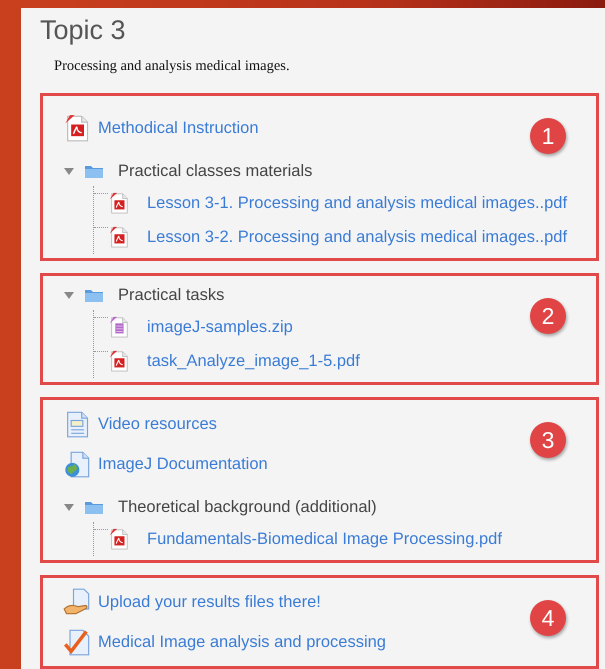 Image resolution: width=605 pixels, height=669 pixels. What do you see at coordinates (171, 295) in the screenshot?
I see `folder-name: Practical tasks` at bounding box center [171, 295].